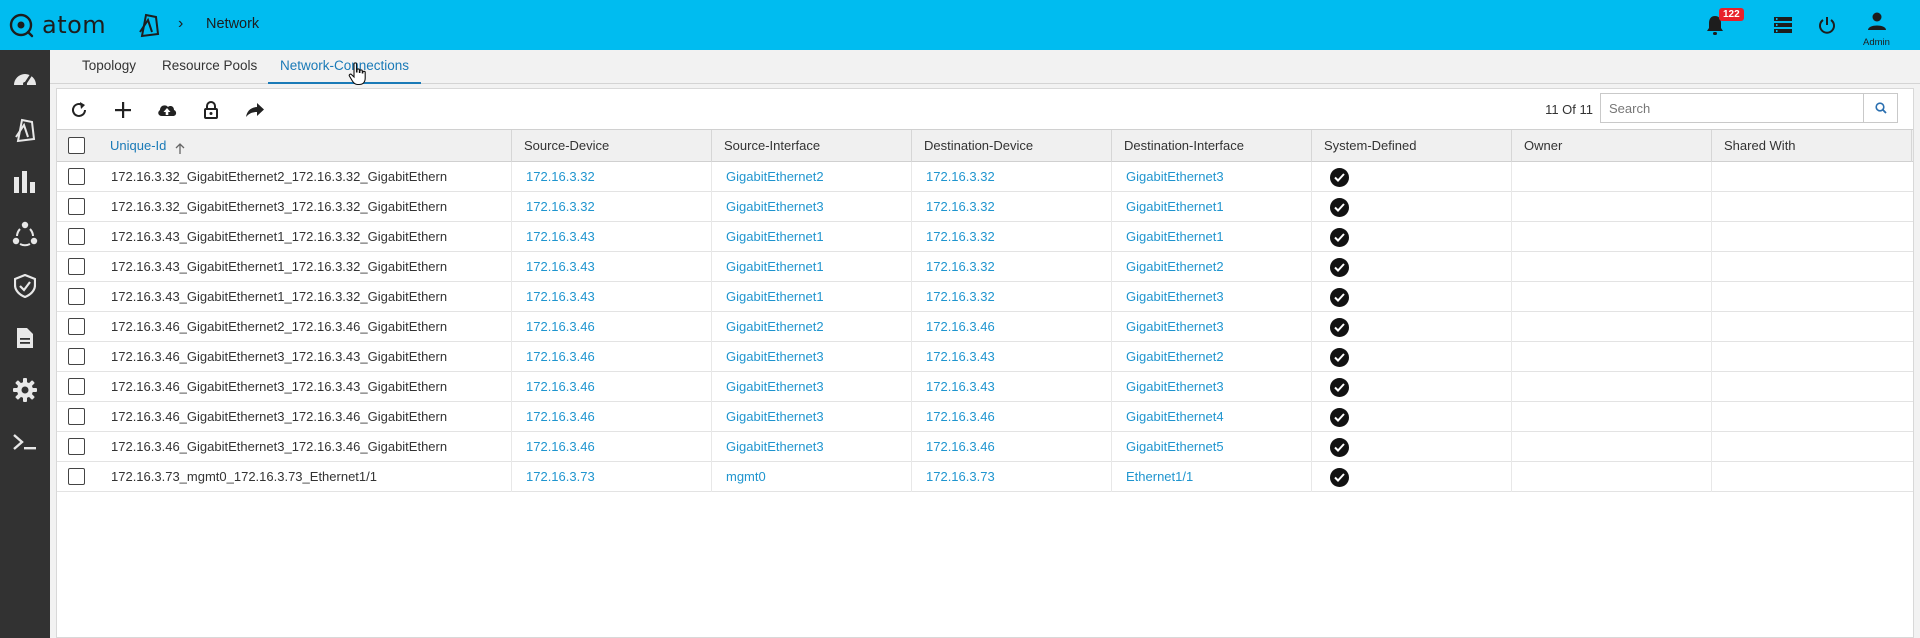 This screenshot has height=638, width=1920. I want to click on nav-compliance, so click(25, 286).